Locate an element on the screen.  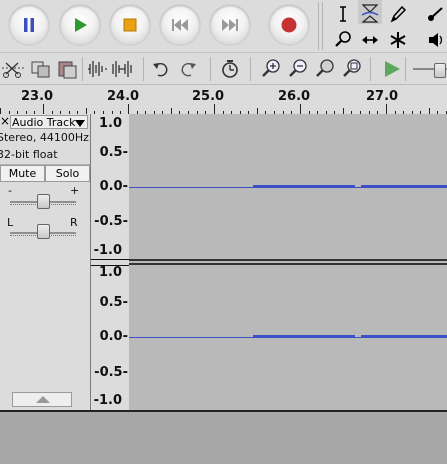
play-at-speed-button is located at coordinates (392, 69).